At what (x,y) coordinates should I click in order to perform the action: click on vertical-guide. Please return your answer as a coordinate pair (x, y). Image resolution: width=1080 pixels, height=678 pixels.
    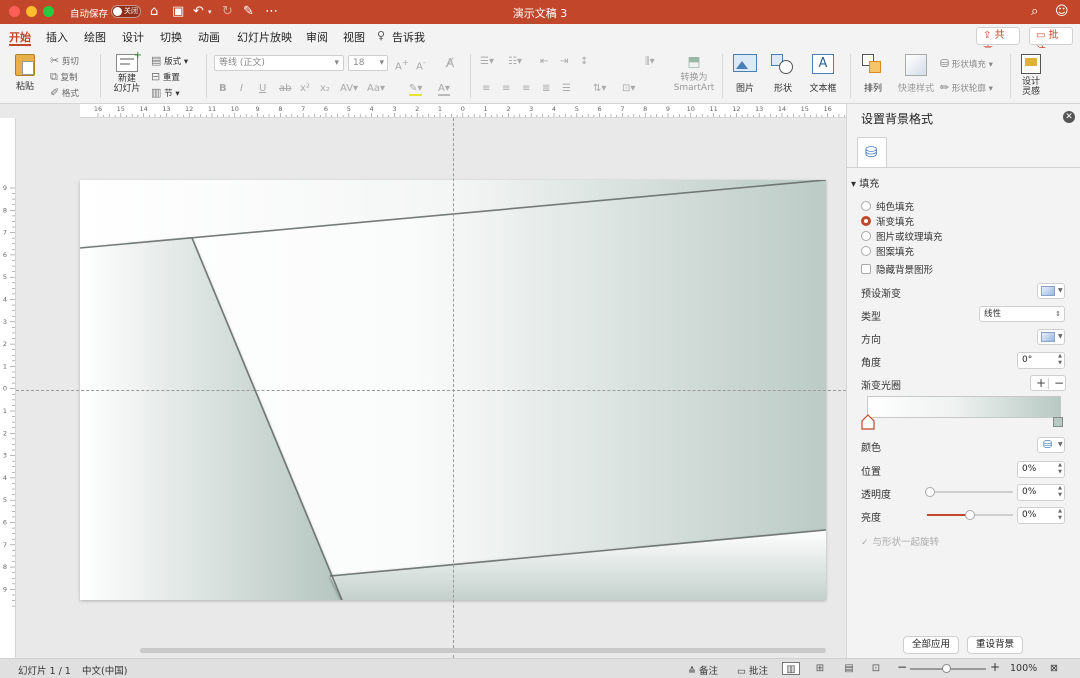
    Looking at the image, I should click on (453, 388).